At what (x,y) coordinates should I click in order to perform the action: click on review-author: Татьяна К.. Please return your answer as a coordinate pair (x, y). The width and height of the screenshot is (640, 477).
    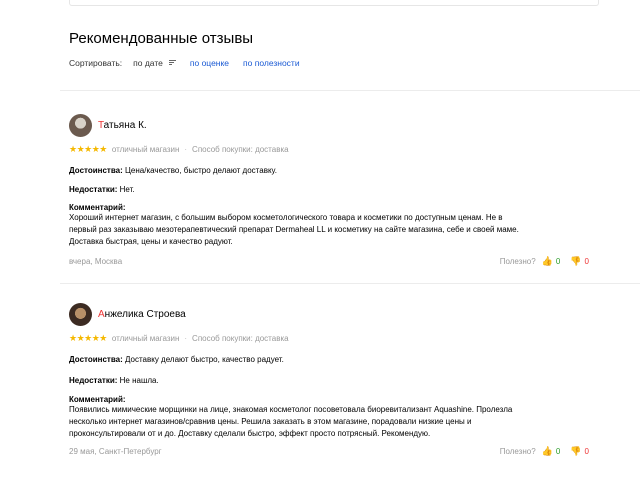
    Looking at the image, I should click on (329, 125).